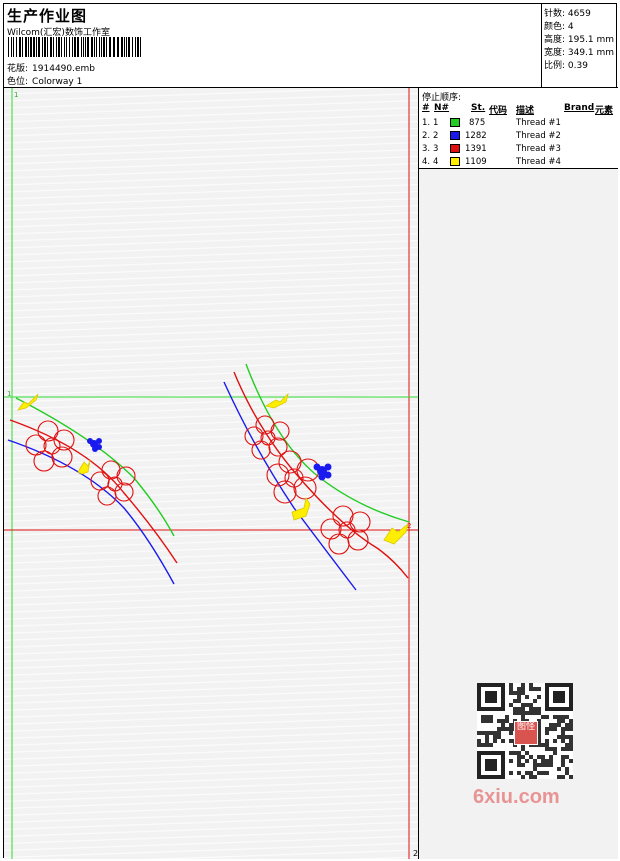 The width and height of the screenshot is (620, 861). I want to click on design-height: 高度: 195.1 mm, so click(579, 40).